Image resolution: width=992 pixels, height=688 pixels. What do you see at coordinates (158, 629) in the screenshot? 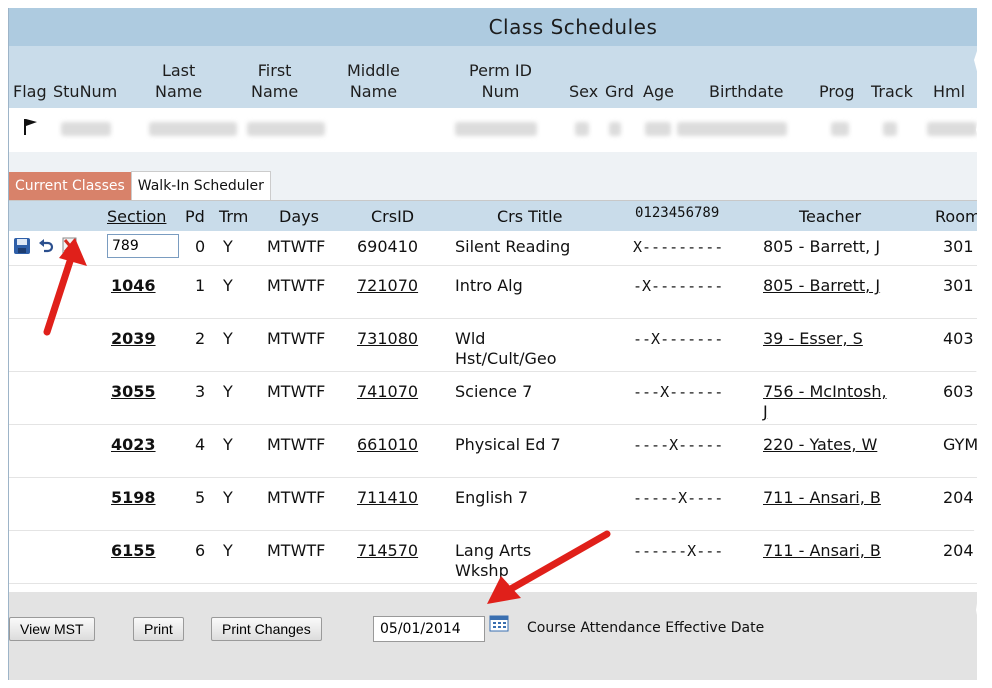
I see `print-button: Print` at bounding box center [158, 629].